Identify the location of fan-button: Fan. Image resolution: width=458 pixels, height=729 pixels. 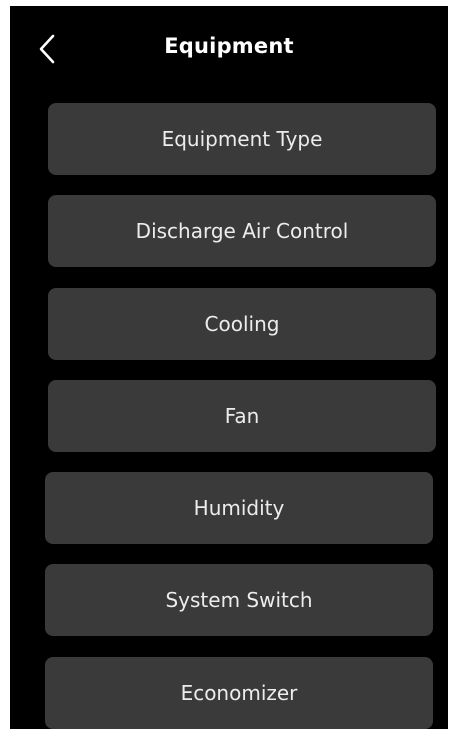
(242, 416).